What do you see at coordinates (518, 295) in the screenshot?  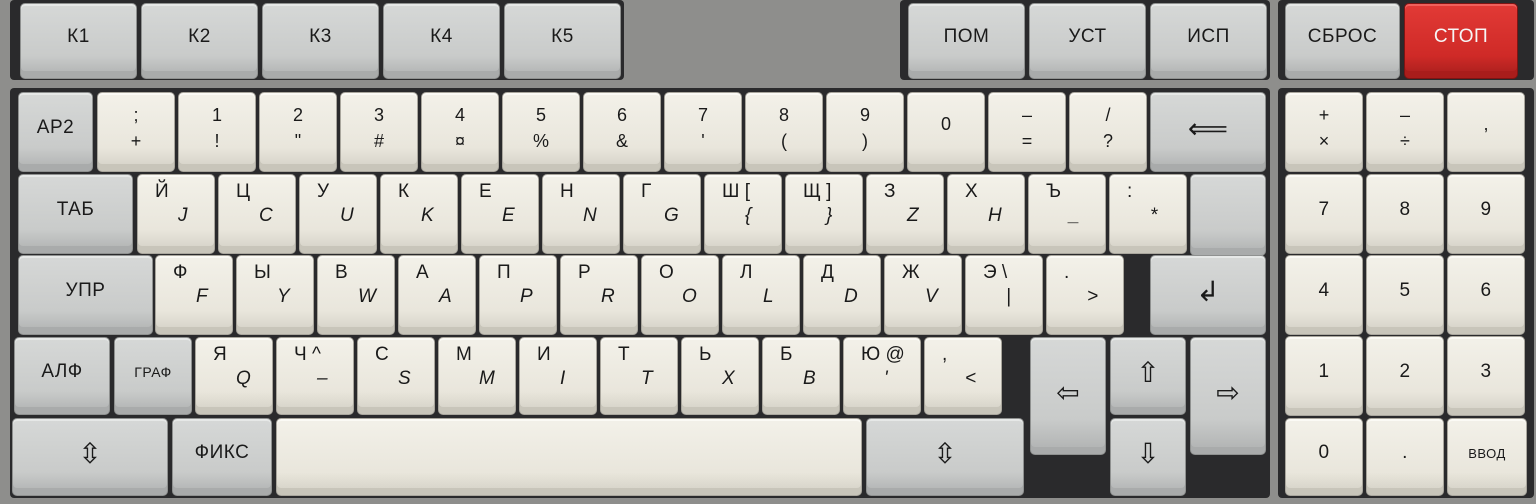 I see `letter-key: ПP` at bounding box center [518, 295].